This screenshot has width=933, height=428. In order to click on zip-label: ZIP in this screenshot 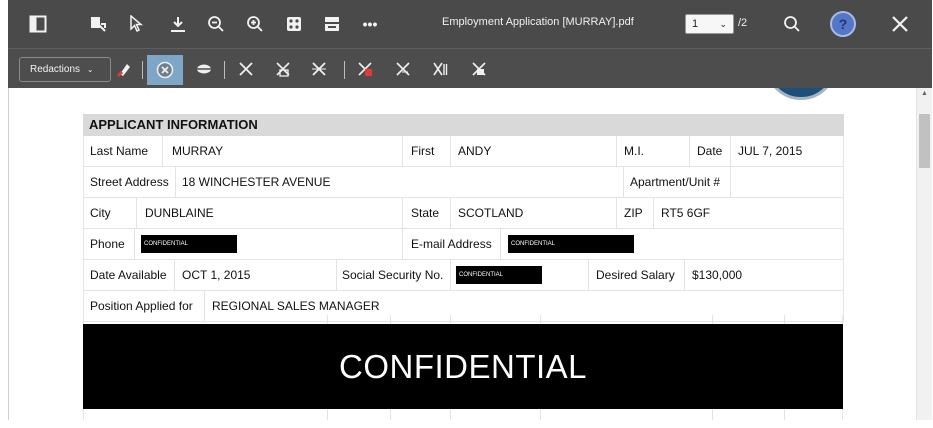, I will do `click(633, 213)`.